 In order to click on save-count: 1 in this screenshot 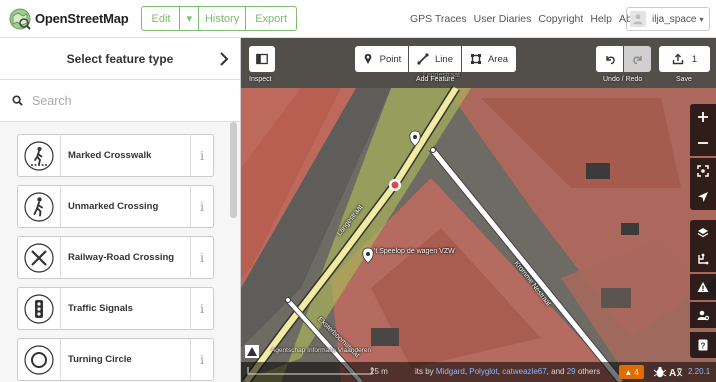, I will do `click(694, 59)`.